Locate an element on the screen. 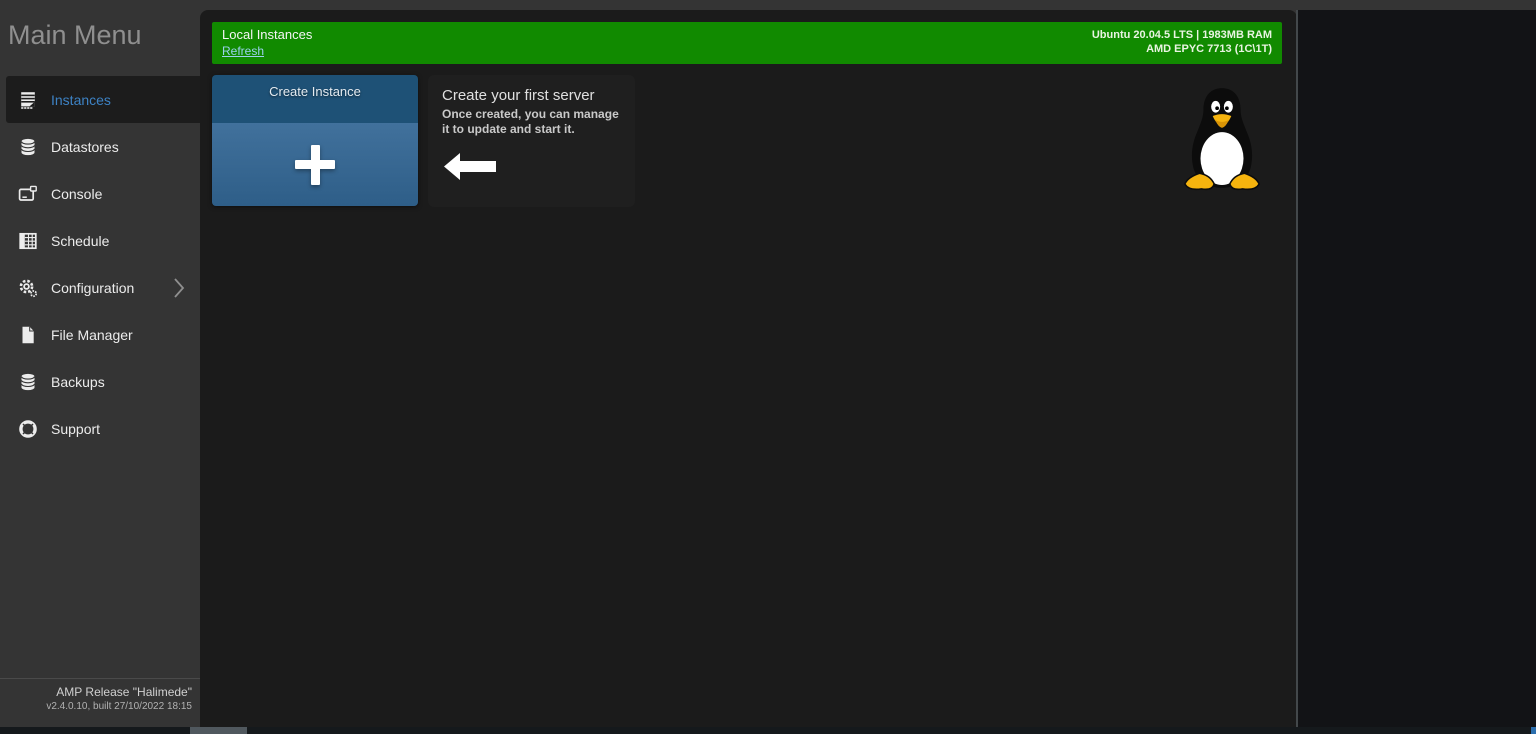 This screenshot has height=734, width=1536. create-instance-body is located at coordinates (315, 164).